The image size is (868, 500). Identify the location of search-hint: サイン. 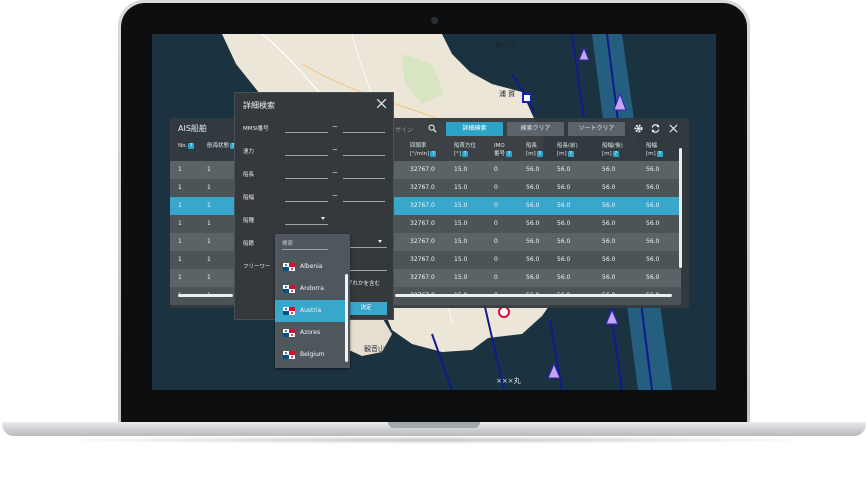
(404, 130).